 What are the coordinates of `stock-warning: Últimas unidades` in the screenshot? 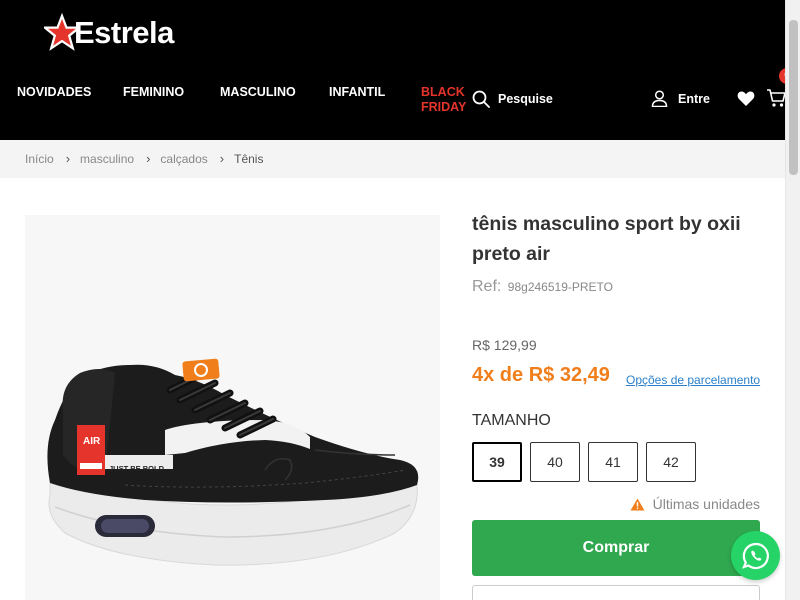 It's located at (695, 504).